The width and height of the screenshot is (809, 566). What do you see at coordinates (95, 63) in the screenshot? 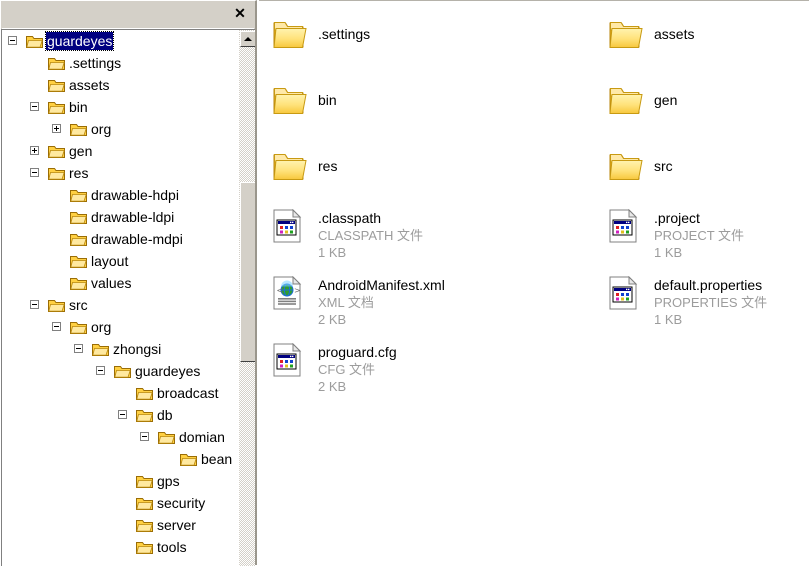
I see `tree-node-label: .settings` at bounding box center [95, 63].